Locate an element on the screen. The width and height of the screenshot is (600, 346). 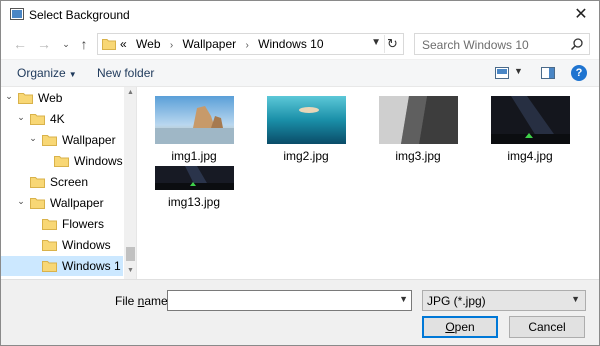
up-arrow-icon: ↑ is located at coordinates (84, 44).